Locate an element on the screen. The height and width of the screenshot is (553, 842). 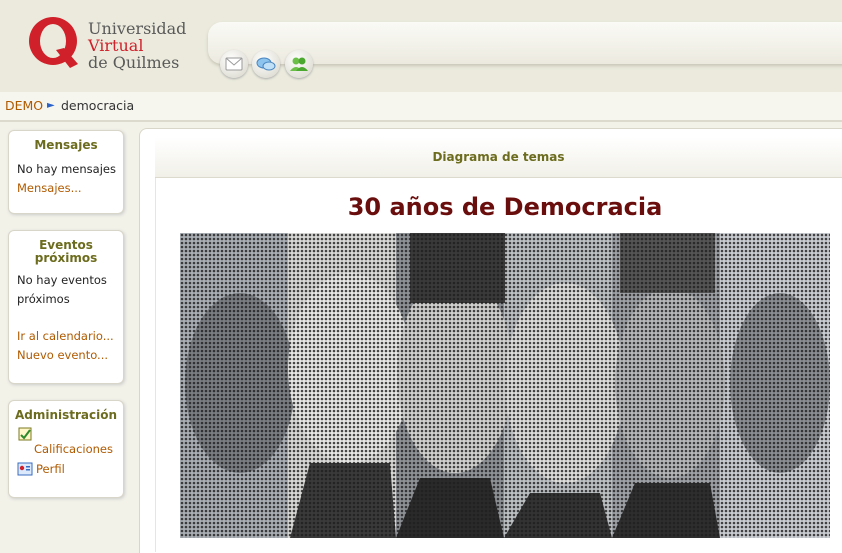
users-button is located at coordinates (299, 64).